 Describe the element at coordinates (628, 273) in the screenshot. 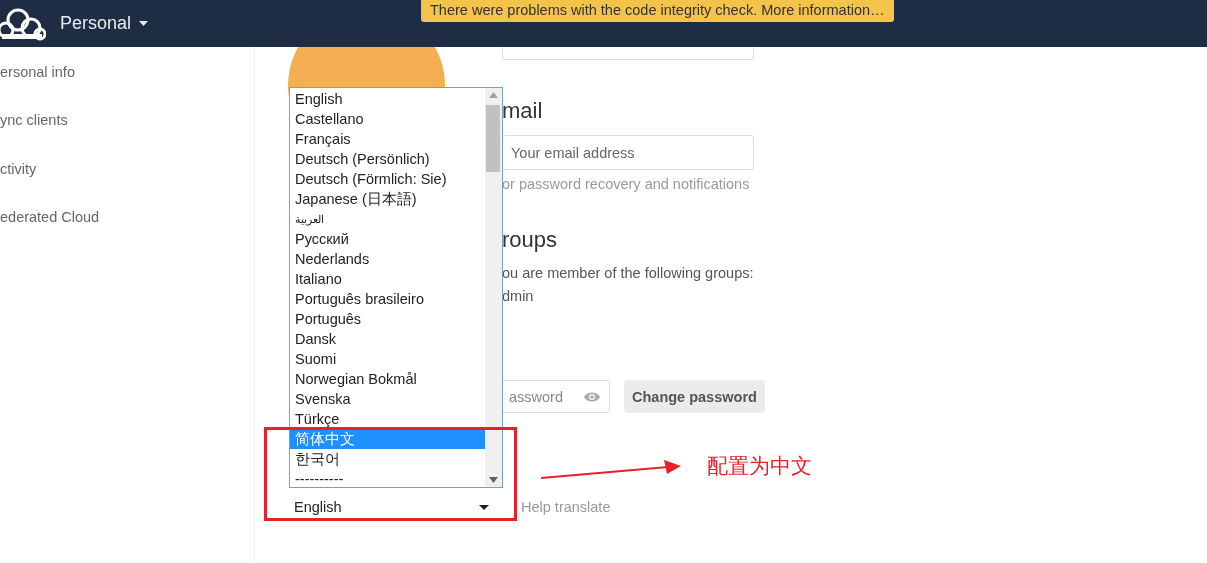

I see `groups-text: ou are member of the following groups:` at that location.